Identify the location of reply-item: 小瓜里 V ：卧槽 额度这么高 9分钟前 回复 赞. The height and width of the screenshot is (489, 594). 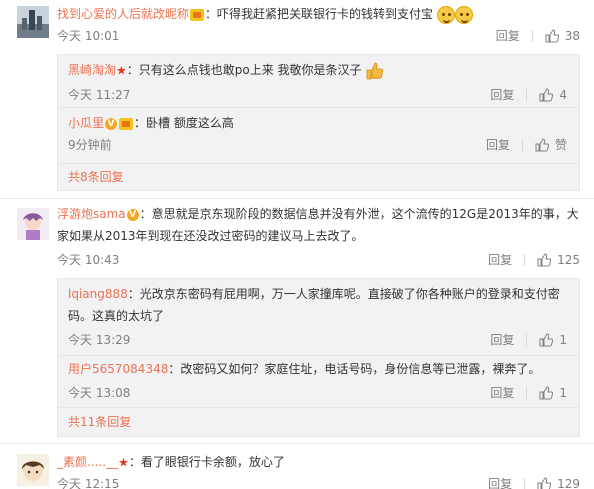
(317, 134).